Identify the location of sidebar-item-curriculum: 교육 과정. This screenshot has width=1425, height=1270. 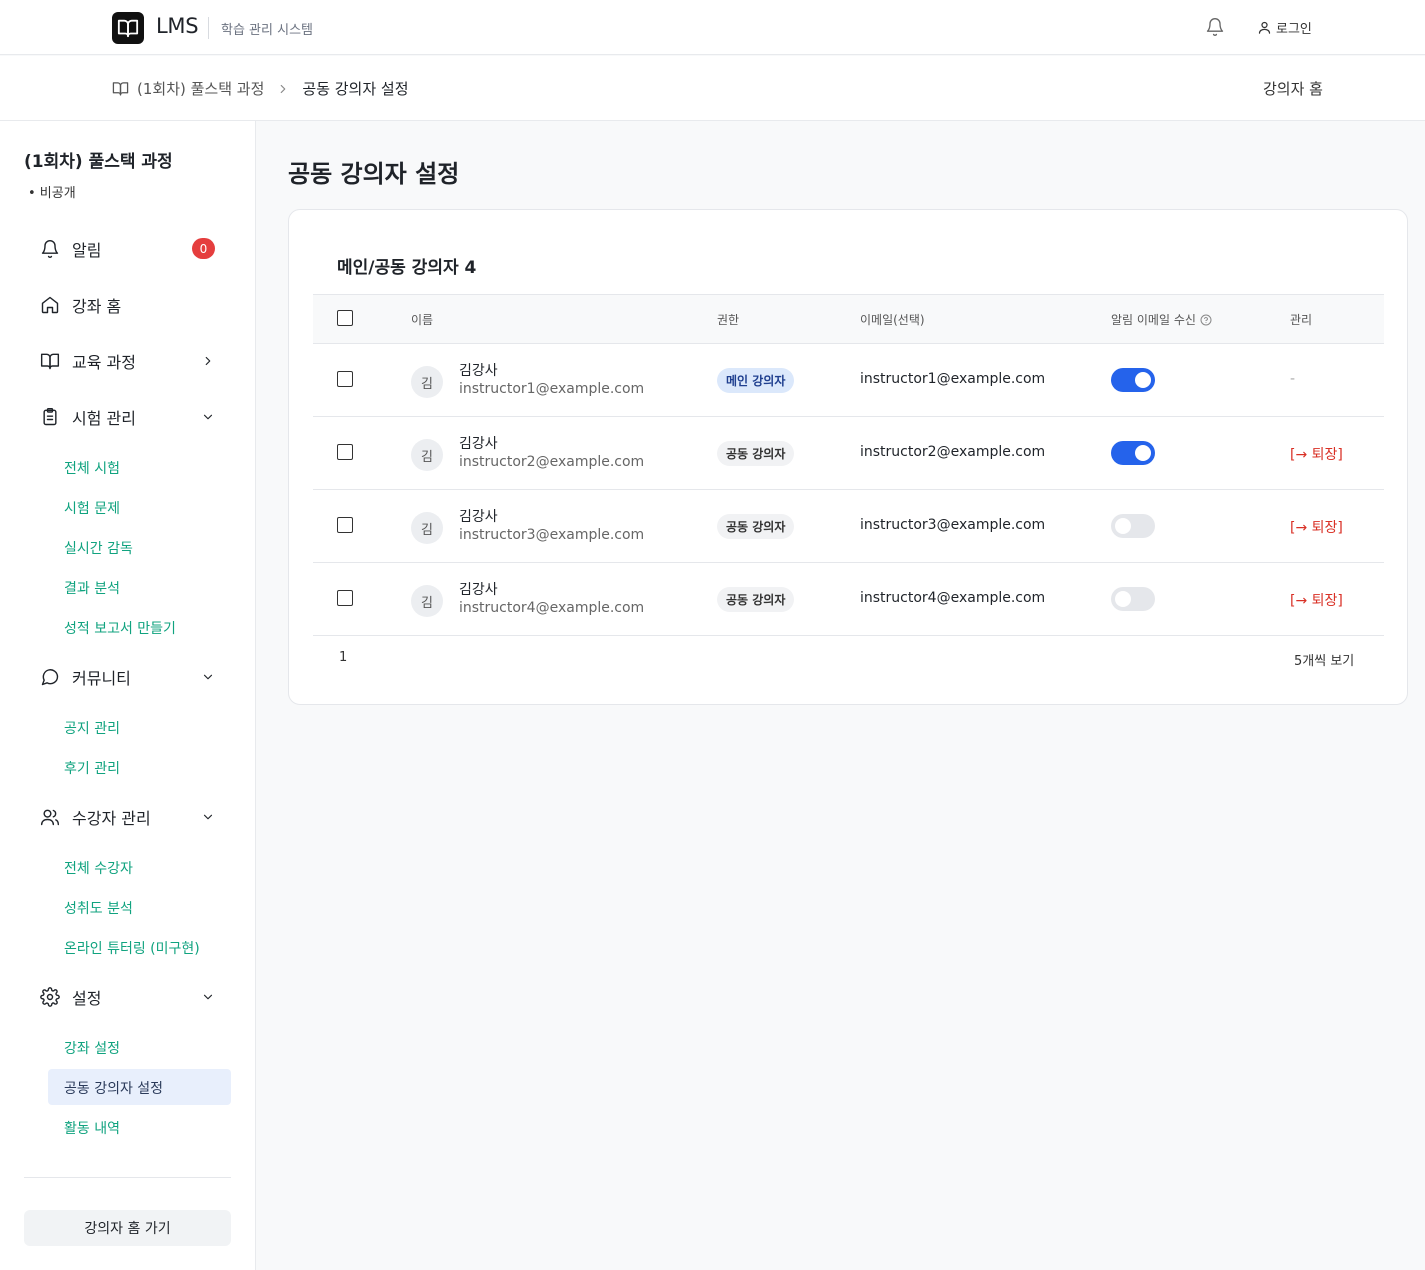
(130, 361).